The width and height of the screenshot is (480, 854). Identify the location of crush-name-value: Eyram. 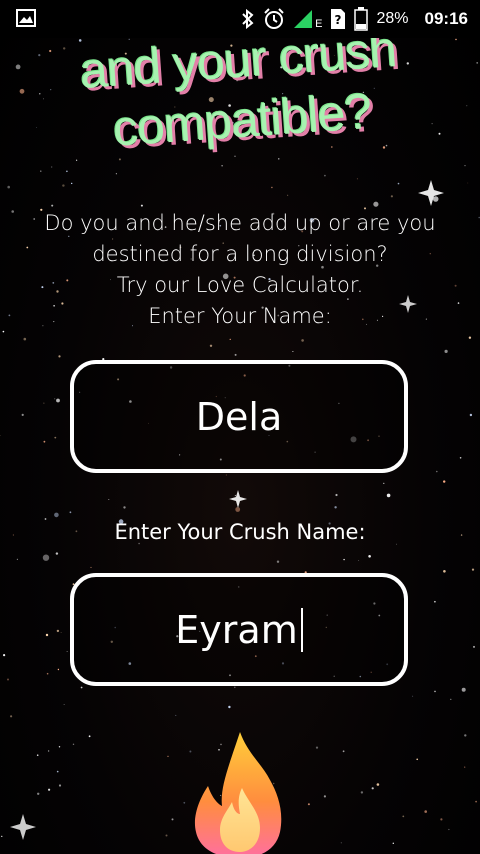
(236, 629).